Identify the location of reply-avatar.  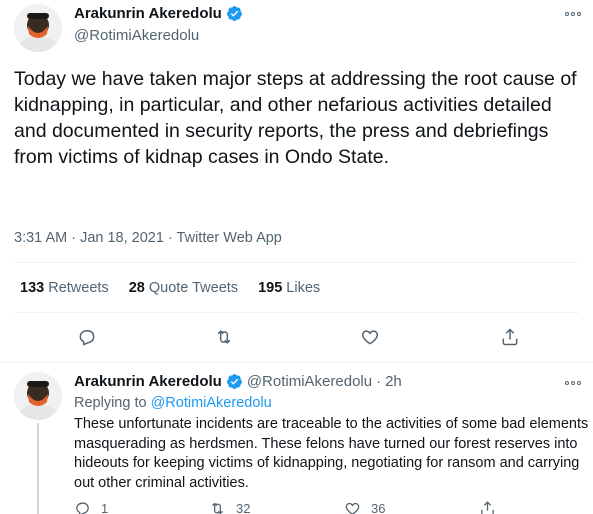
(38, 396).